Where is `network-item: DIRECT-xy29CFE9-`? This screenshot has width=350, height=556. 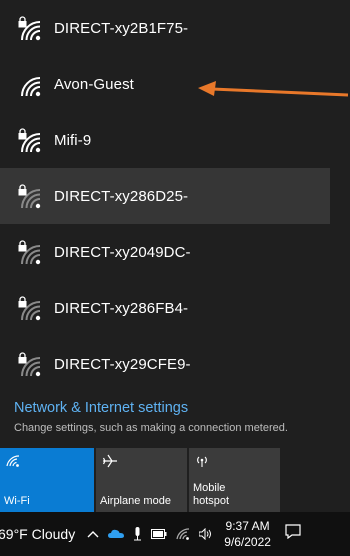 network-item: DIRECT-xy29CFE9- is located at coordinates (165, 364).